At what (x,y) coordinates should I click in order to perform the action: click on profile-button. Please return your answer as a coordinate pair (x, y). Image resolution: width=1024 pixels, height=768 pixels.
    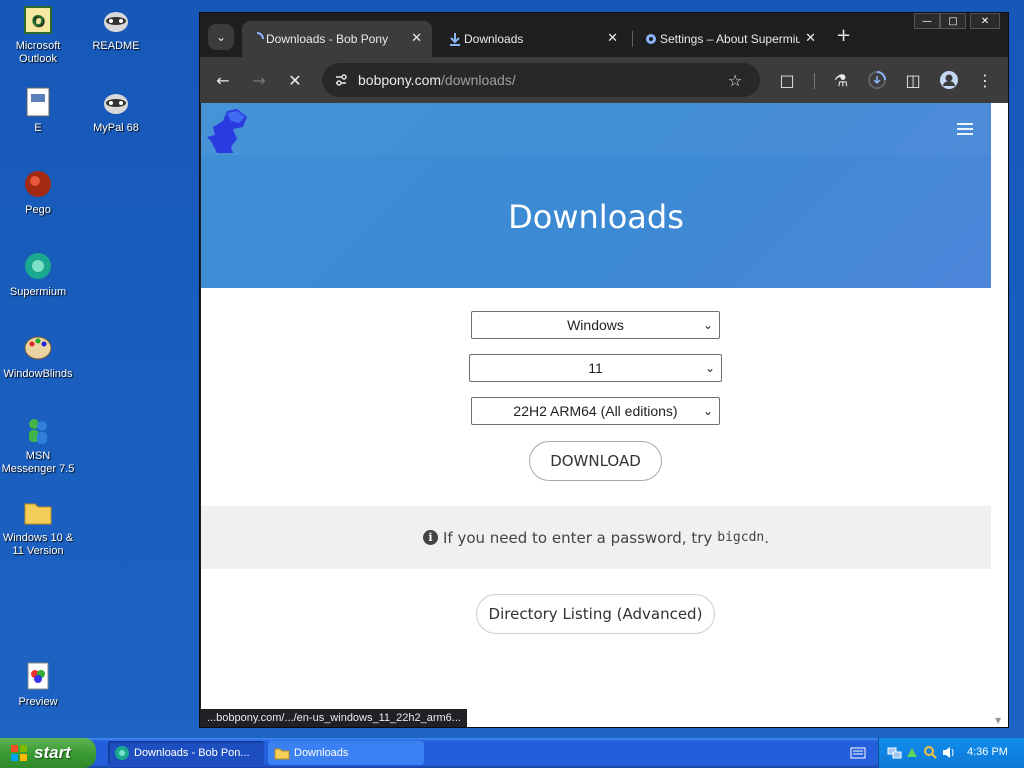
    Looking at the image, I should click on (949, 80).